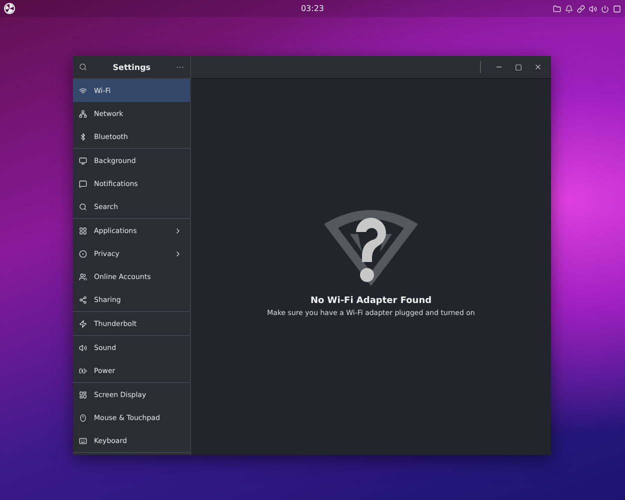  Describe the element at coordinates (83, 418) in the screenshot. I see `mouse-icon` at that location.